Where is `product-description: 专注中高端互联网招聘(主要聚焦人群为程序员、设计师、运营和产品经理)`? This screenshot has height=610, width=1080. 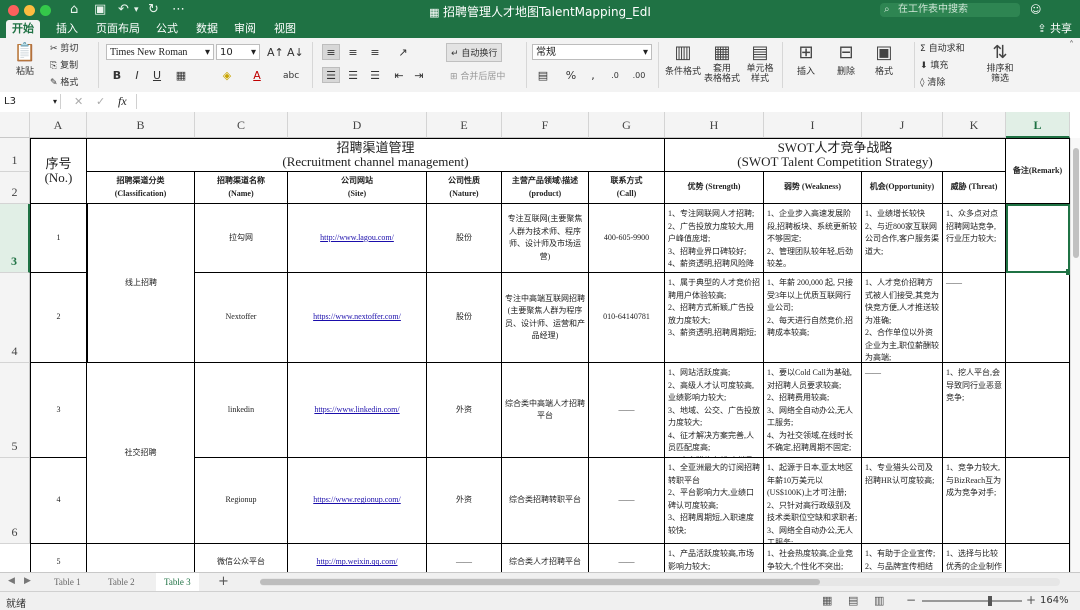
product-description: 专注中高端互联网招聘(主要聚焦人群为程序员、设计师、运营和产品经理) is located at coordinates (545, 318).